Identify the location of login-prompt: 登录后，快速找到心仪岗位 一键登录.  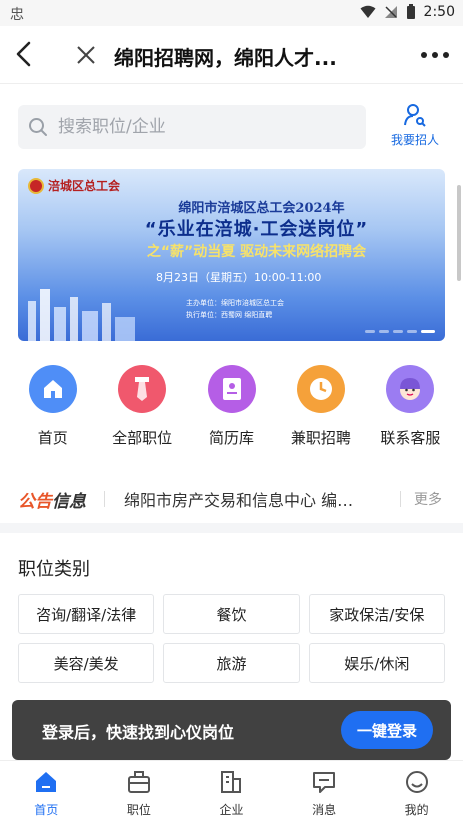
(231, 730).